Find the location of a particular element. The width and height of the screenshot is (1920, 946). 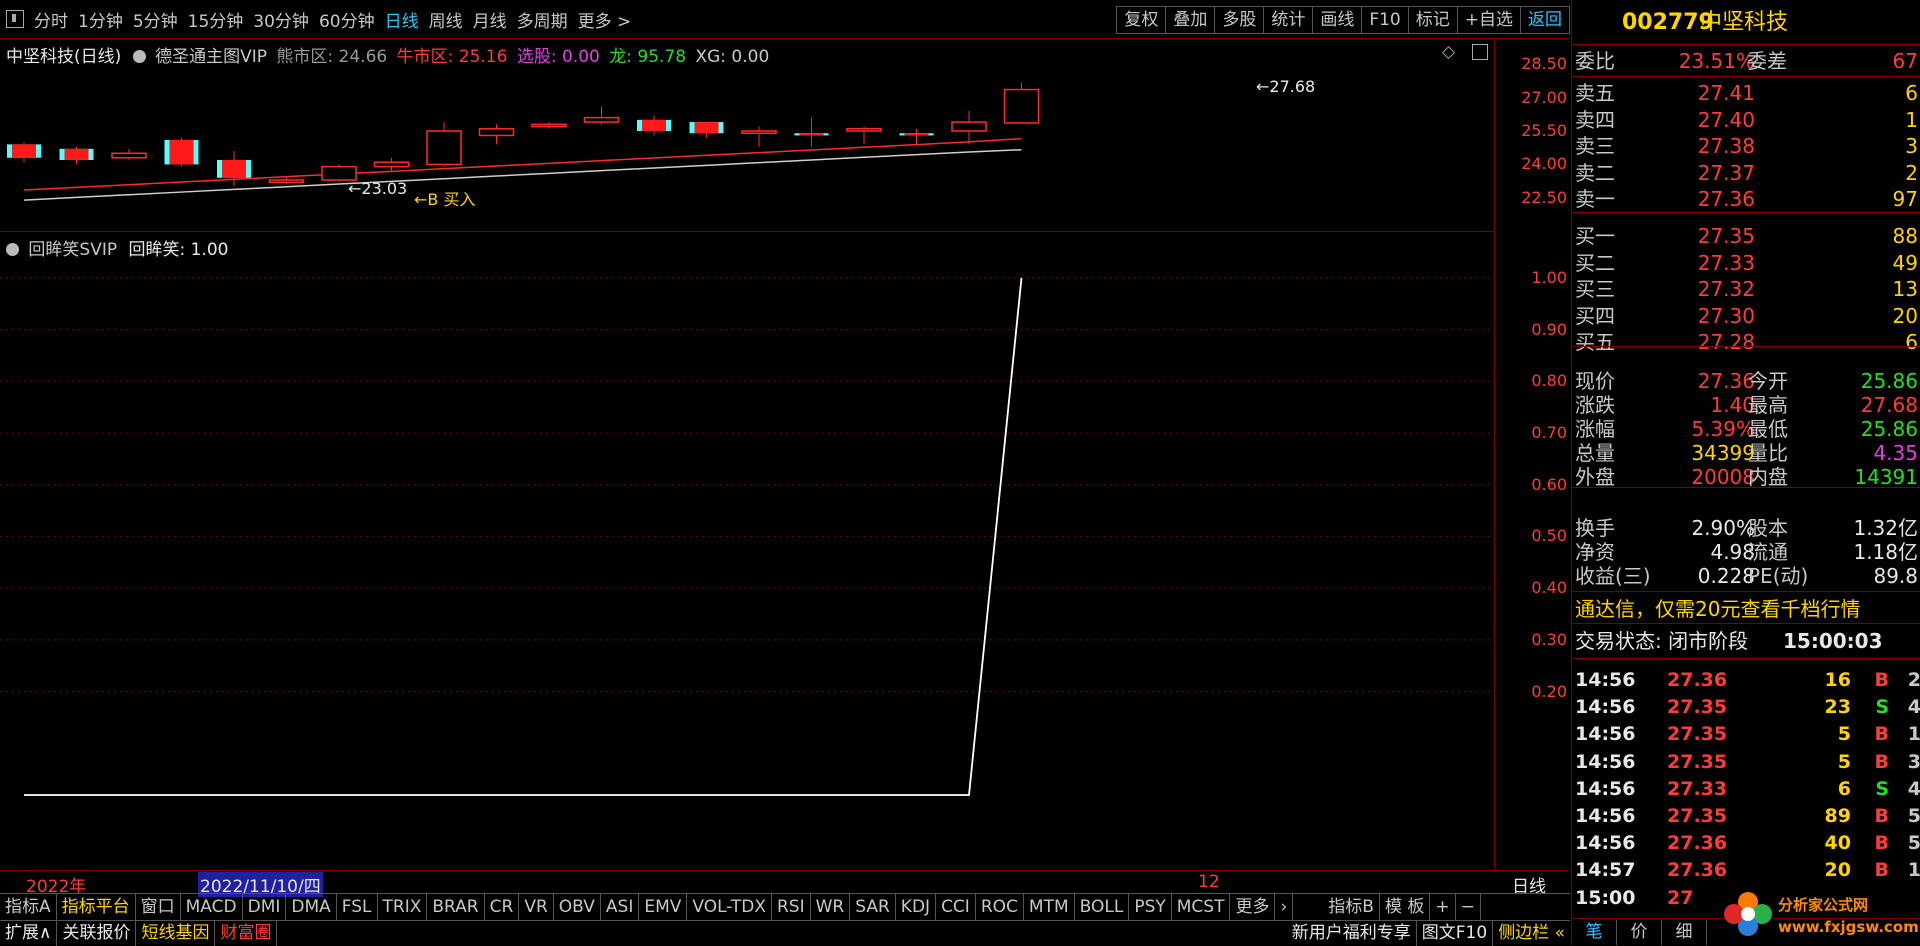

expand-button: 扩展∧ is located at coordinates (29, 933).